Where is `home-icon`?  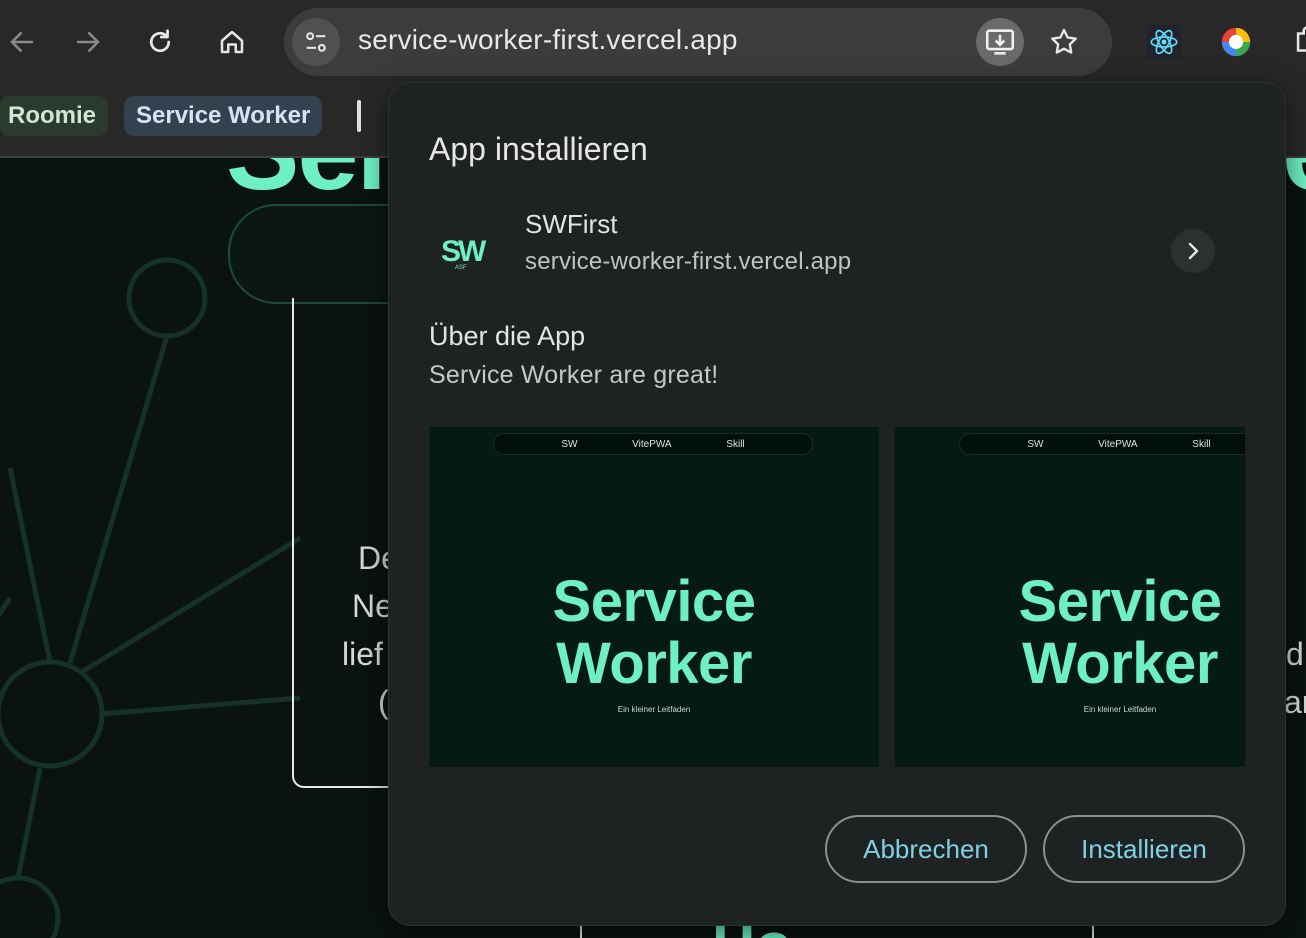 home-icon is located at coordinates (232, 42).